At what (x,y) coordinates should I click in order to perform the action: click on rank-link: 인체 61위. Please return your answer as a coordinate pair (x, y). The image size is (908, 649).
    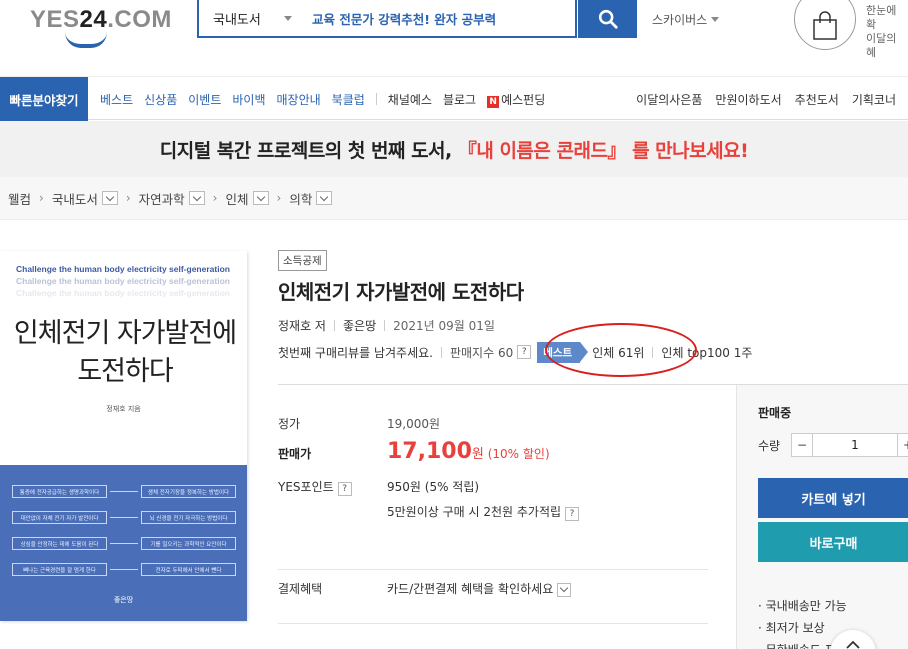
    Looking at the image, I should click on (618, 352).